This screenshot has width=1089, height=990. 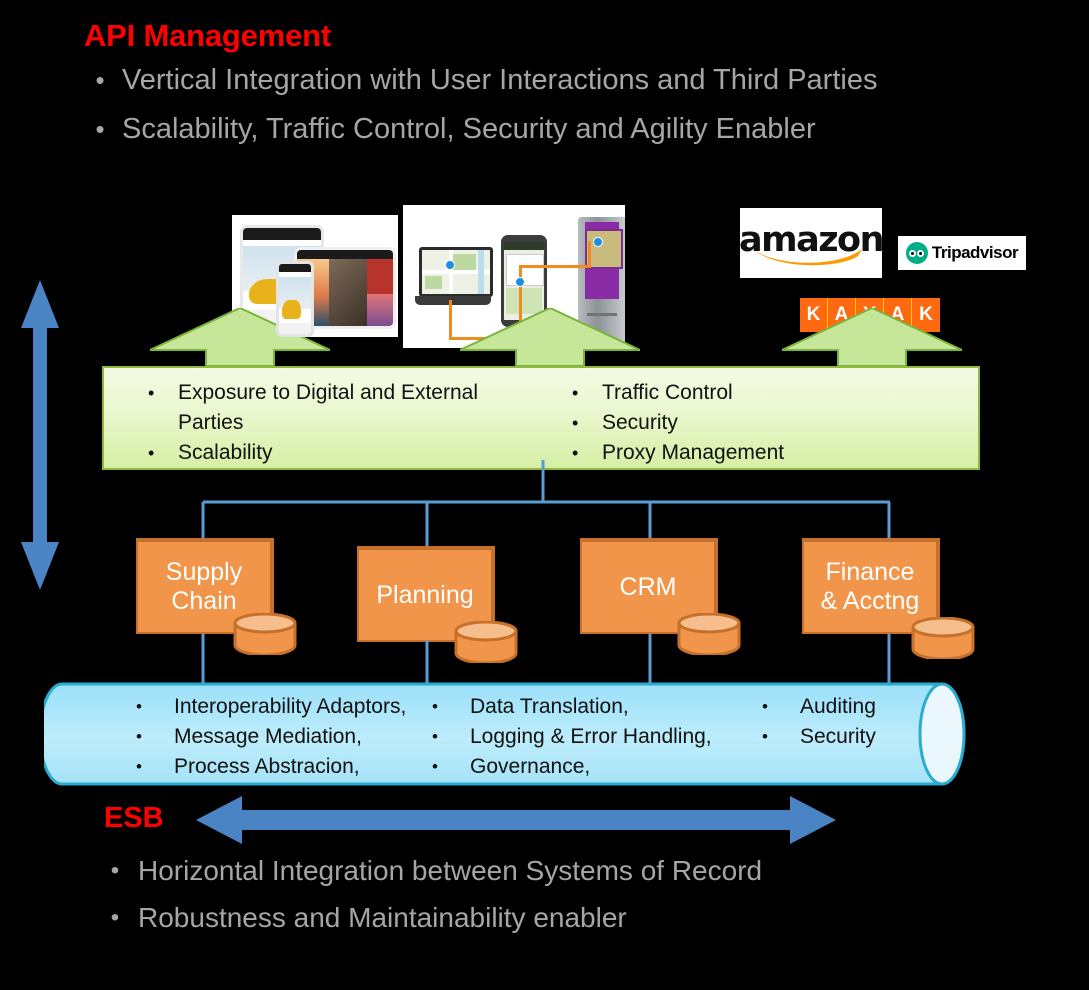 What do you see at coordinates (809, 257) in the screenshot?
I see `amazon-smile-icon` at bounding box center [809, 257].